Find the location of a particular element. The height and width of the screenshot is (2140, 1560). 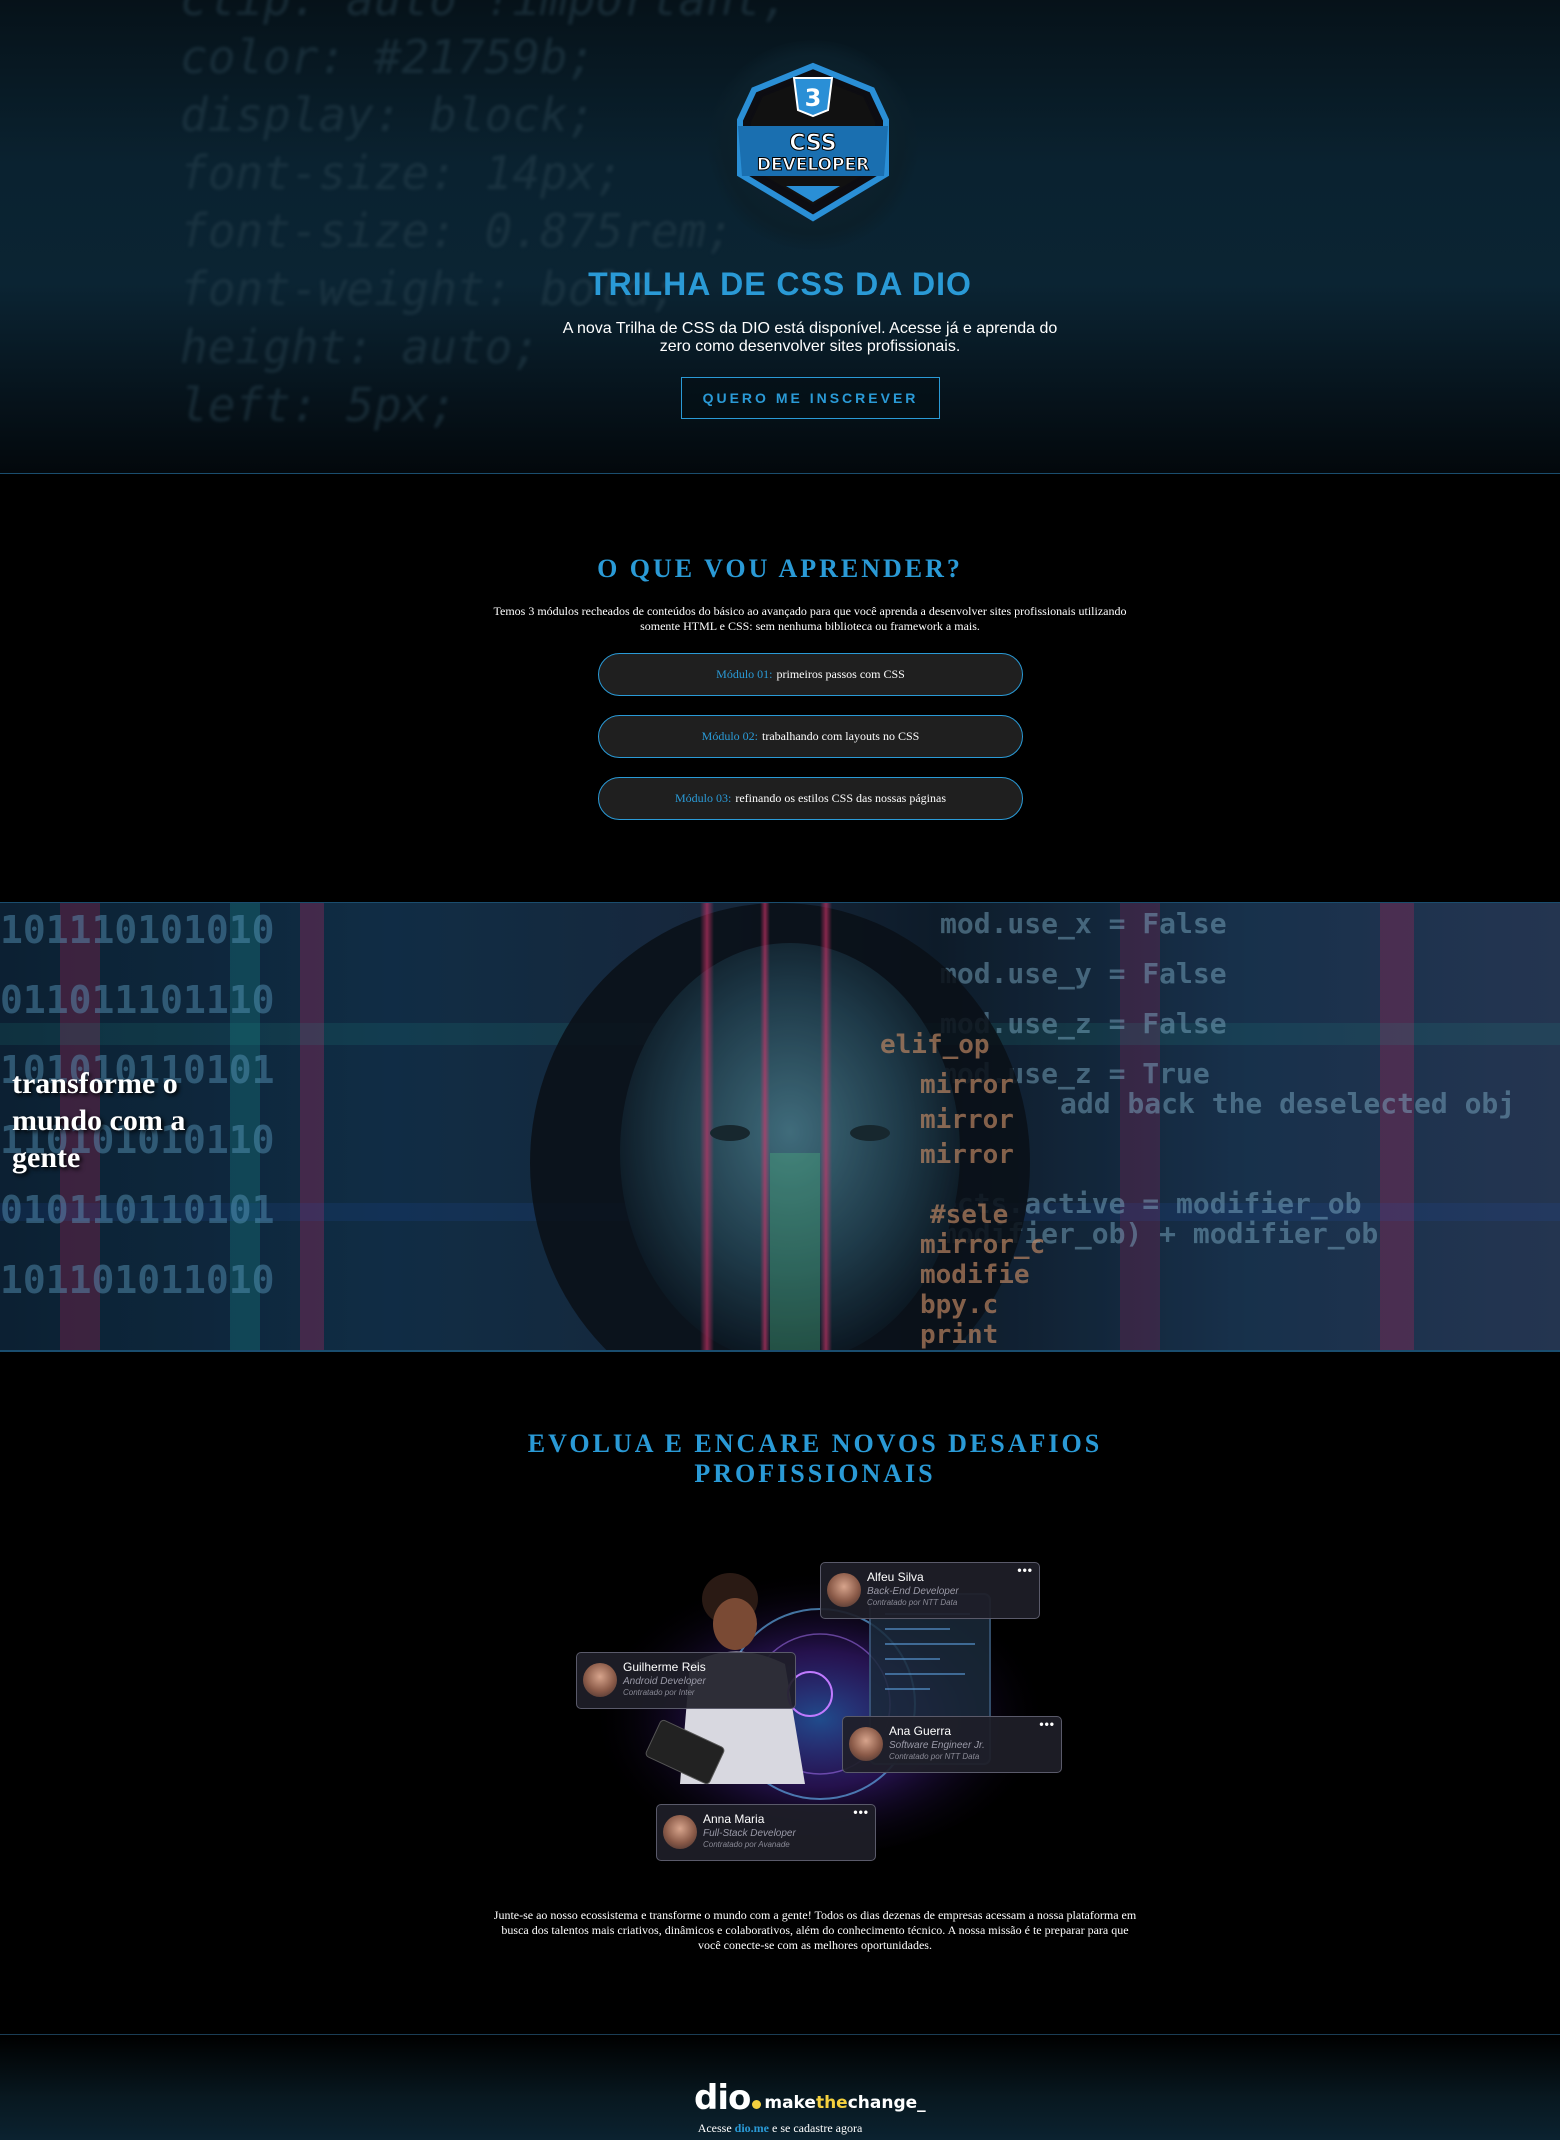

footer-text: Acesse dio.me e se cadastre agora is located at coordinates (780, 2128).